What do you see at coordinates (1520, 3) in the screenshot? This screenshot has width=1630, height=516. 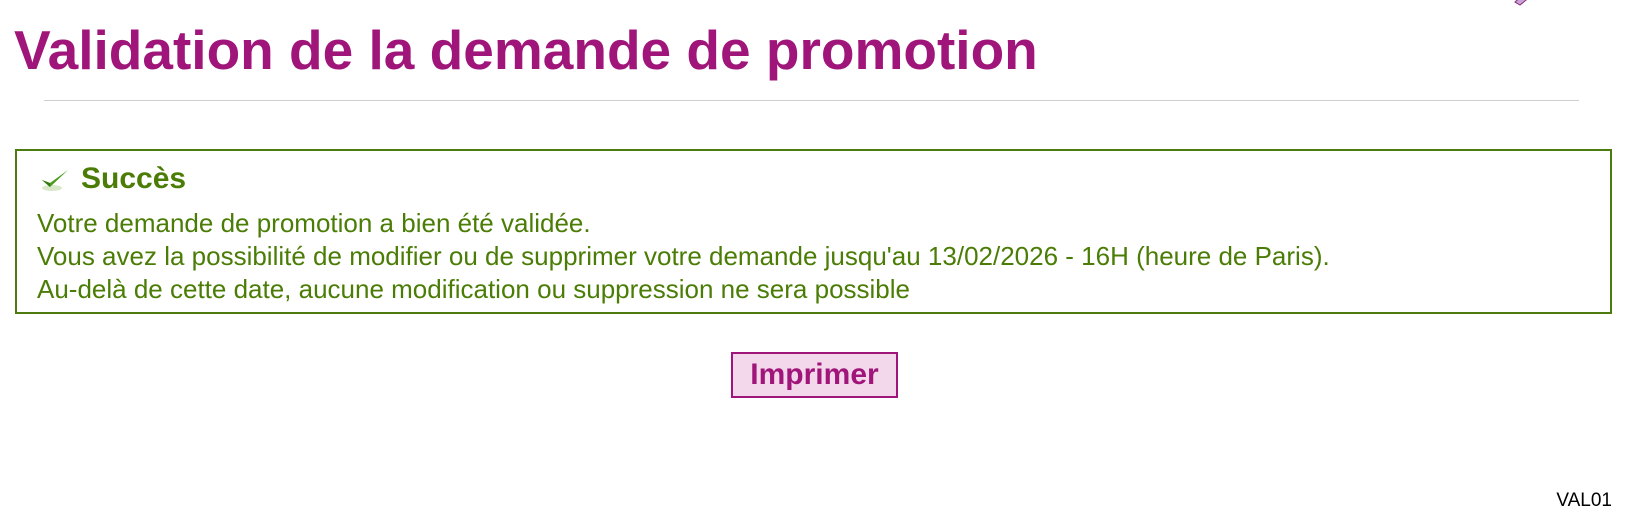 I see `pencil-icon` at bounding box center [1520, 3].